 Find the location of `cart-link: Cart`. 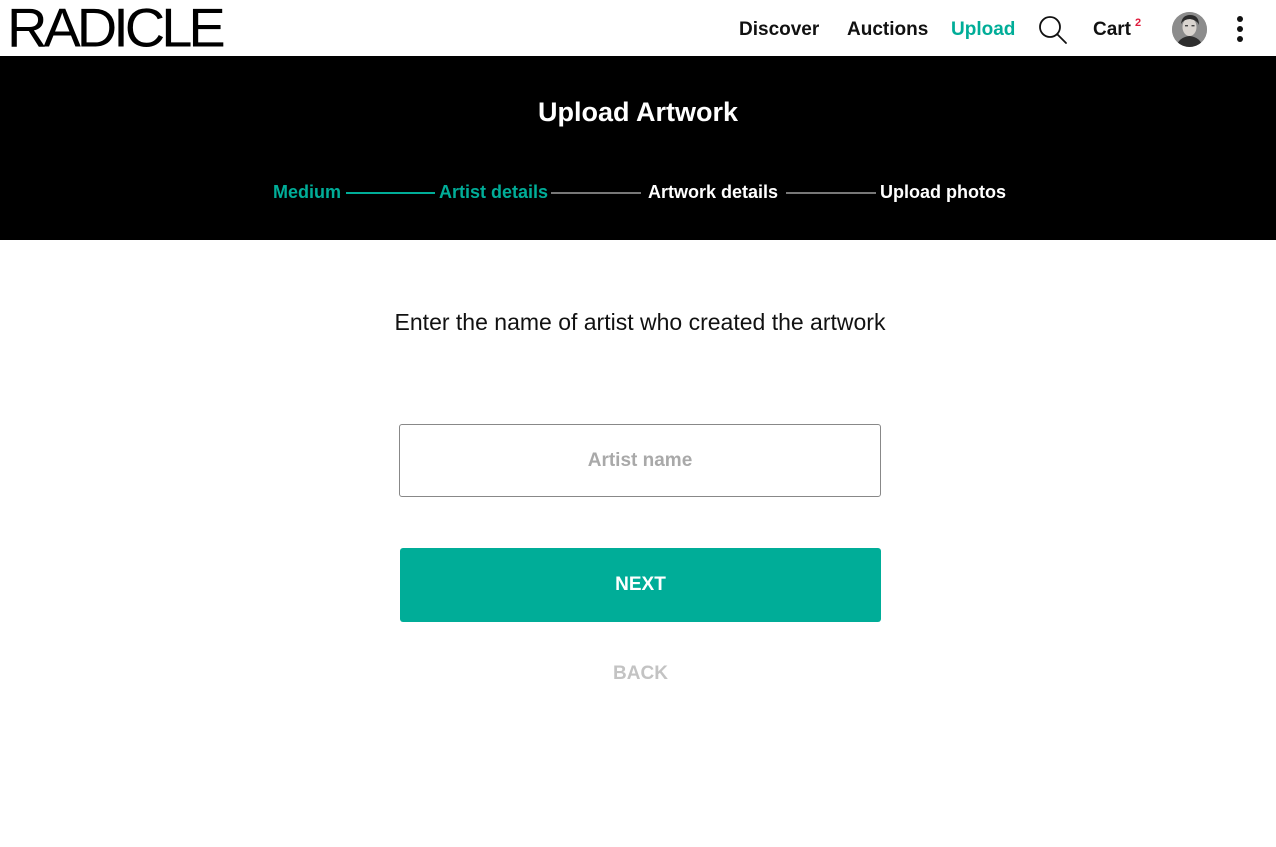

cart-link: Cart is located at coordinates (1112, 30).